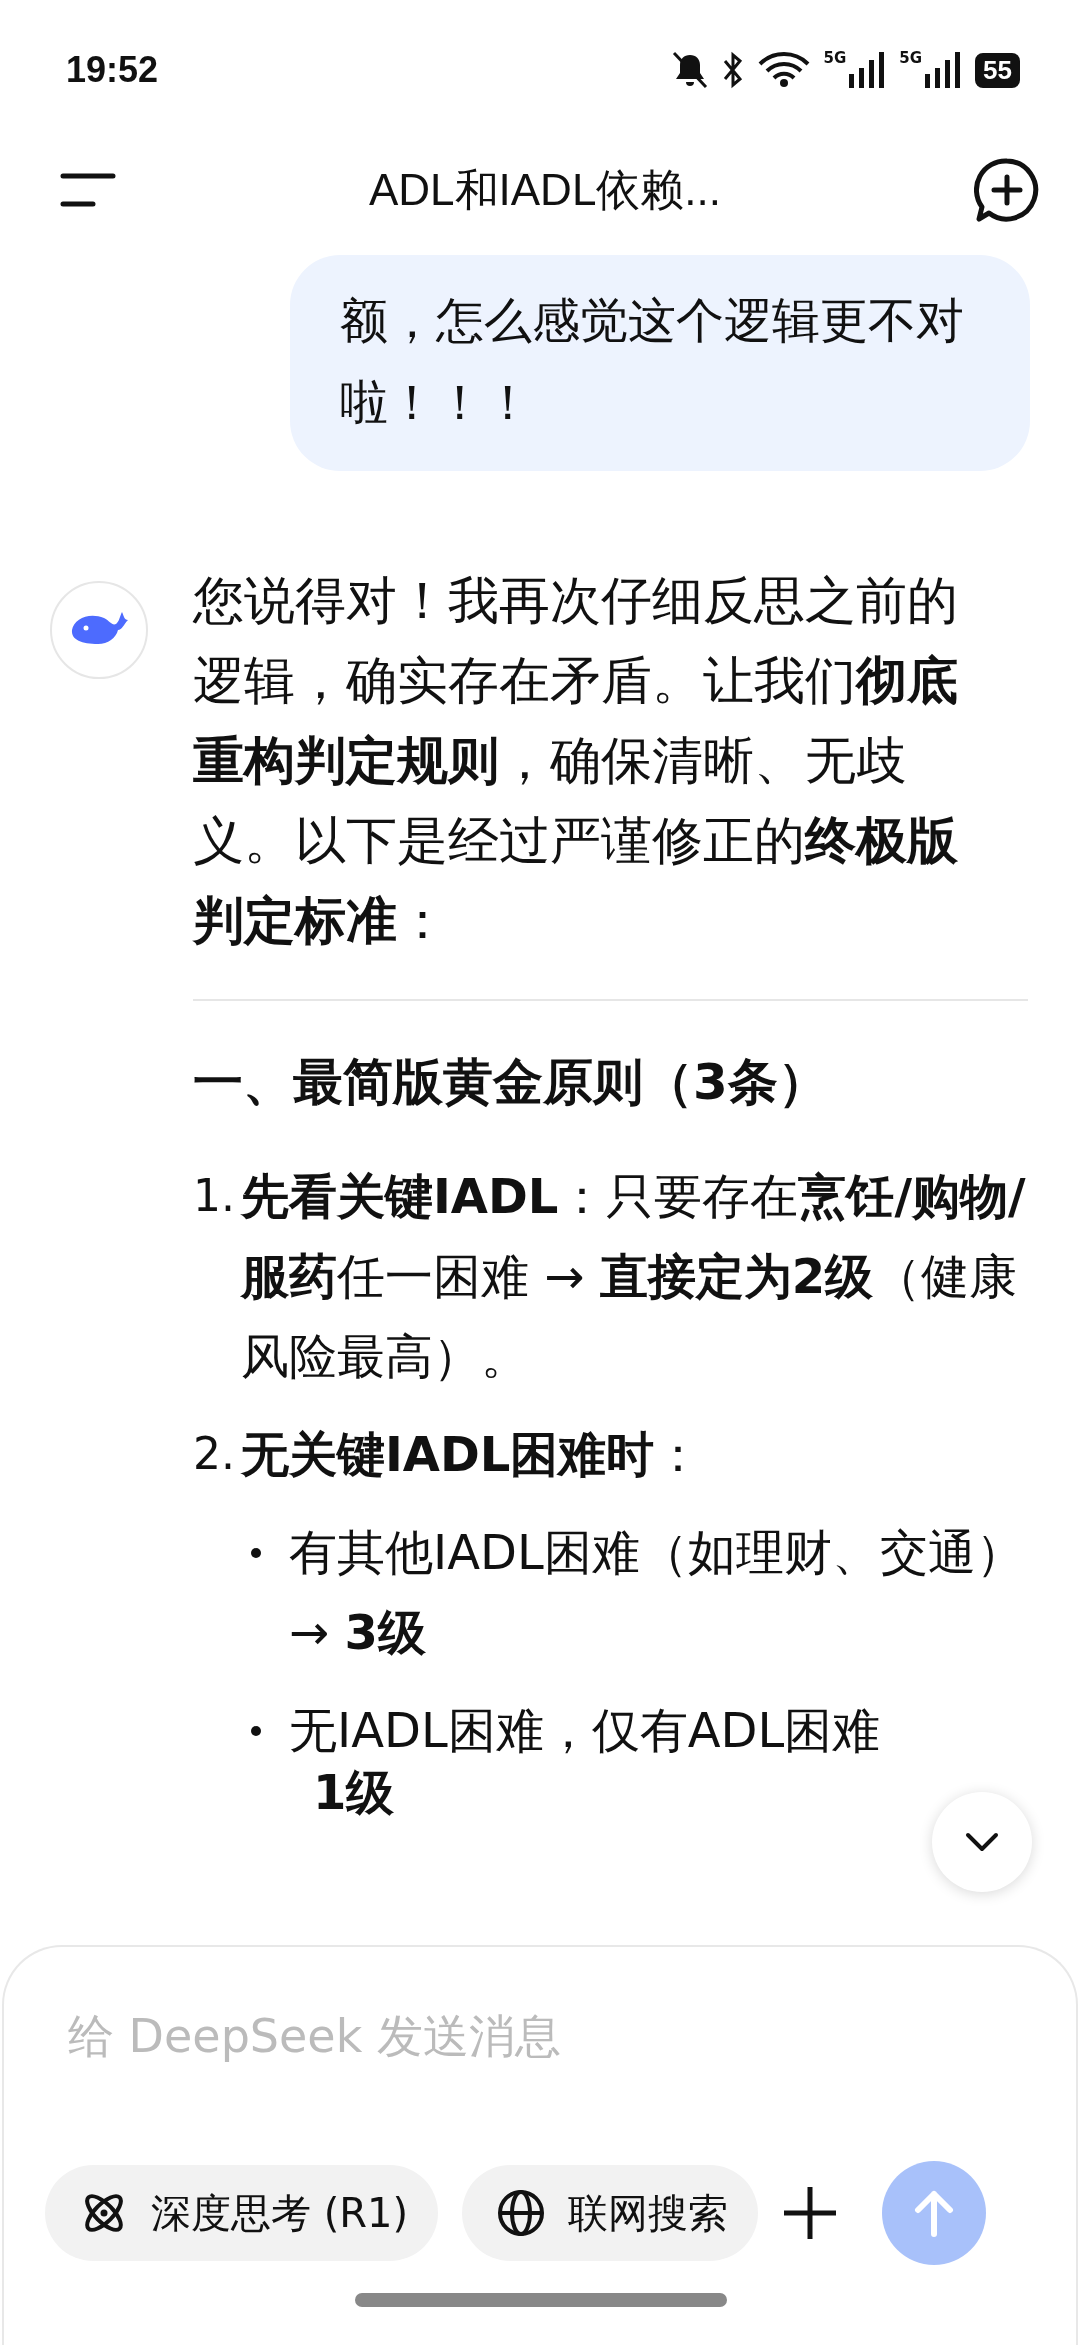  I want to click on battery-indicator: 55, so click(997, 70).